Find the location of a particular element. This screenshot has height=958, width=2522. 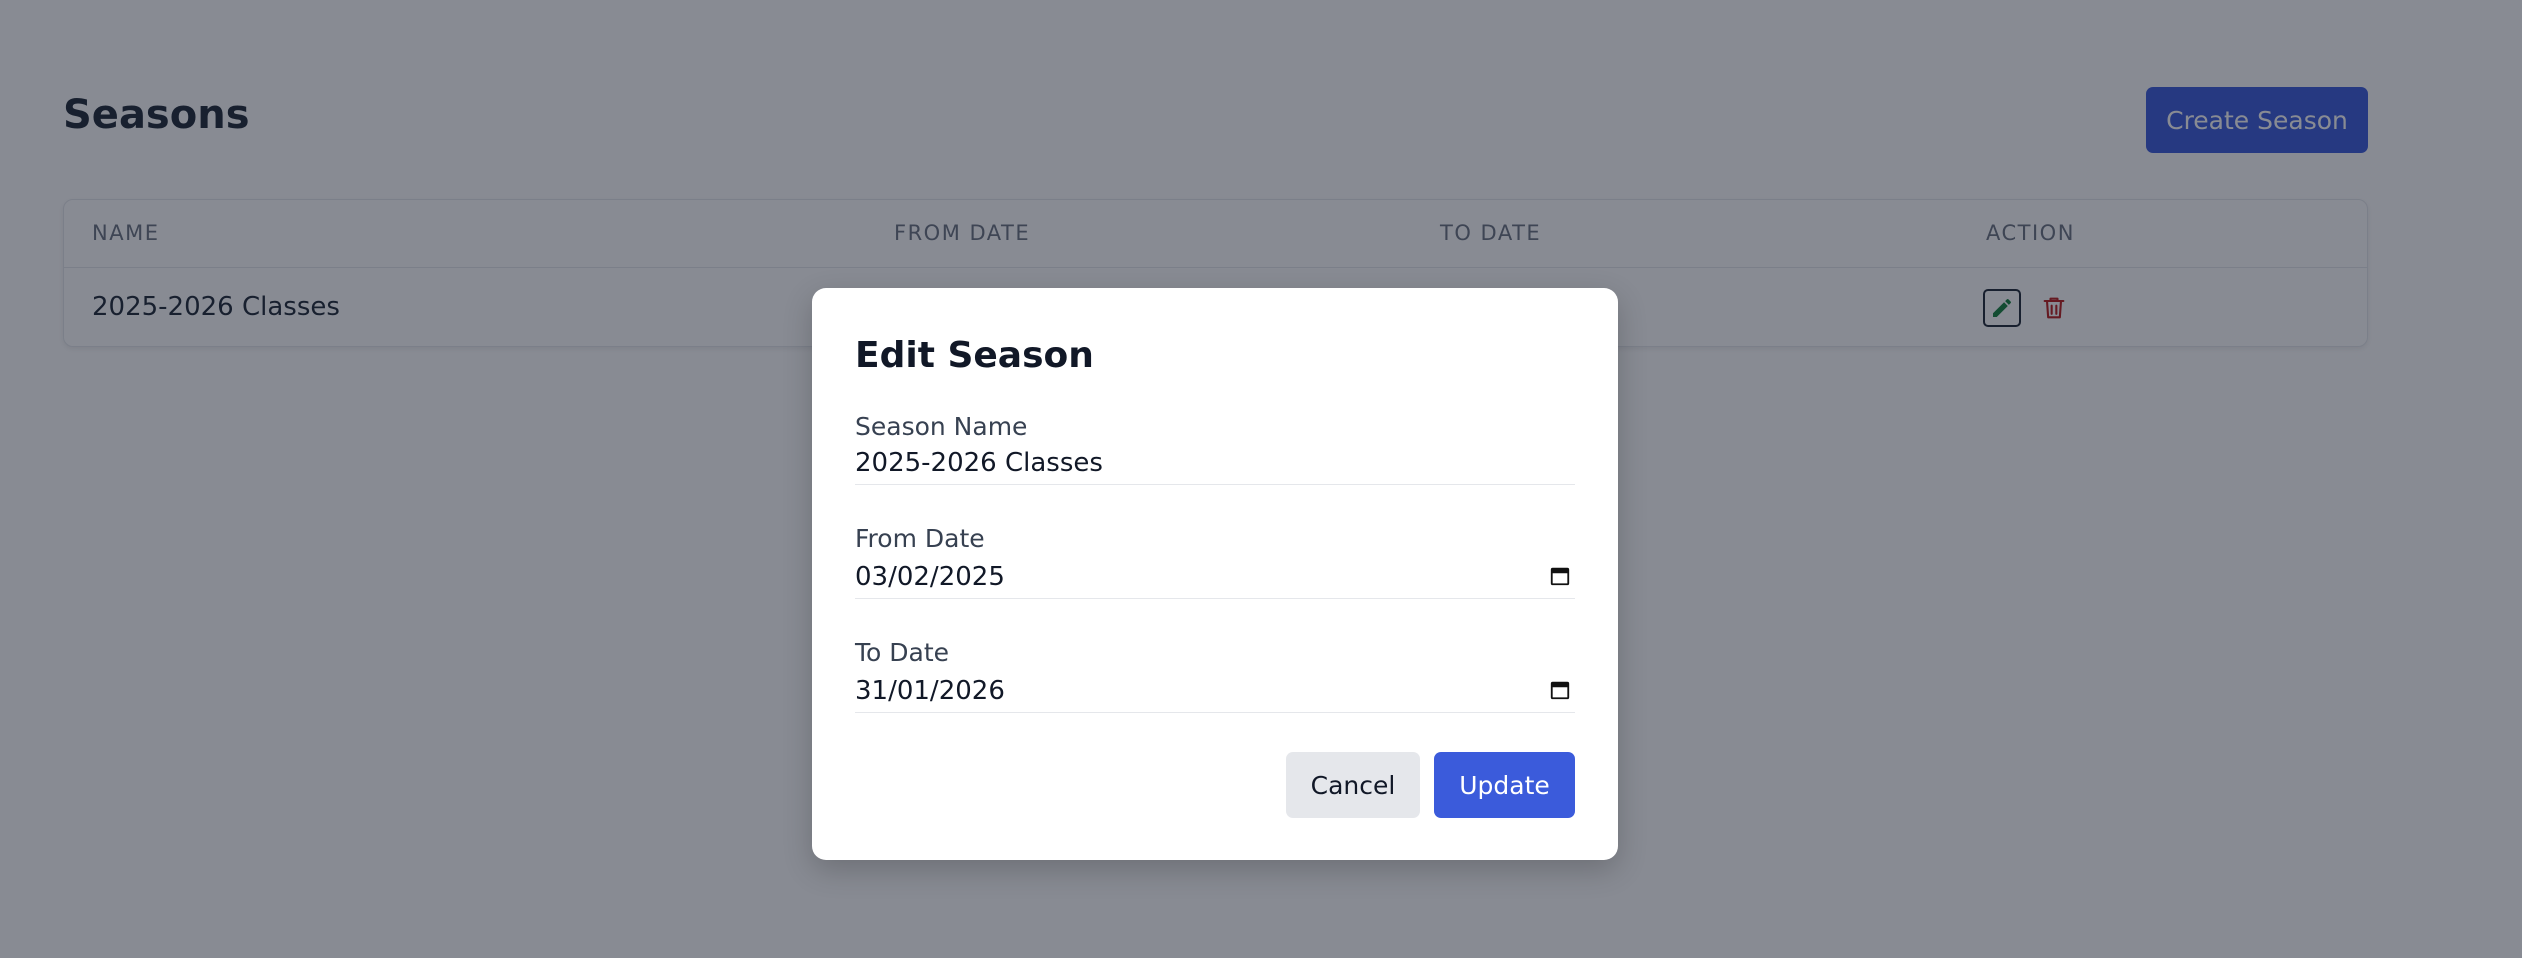

season-name-input is located at coordinates (1215, 462).